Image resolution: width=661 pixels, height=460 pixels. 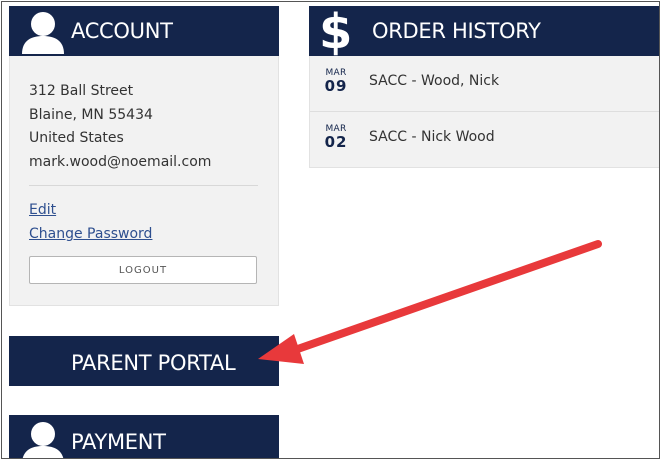 What do you see at coordinates (430, 302) in the screenshot?
I see `annotation-arrow` at bounding box center [430, 302].